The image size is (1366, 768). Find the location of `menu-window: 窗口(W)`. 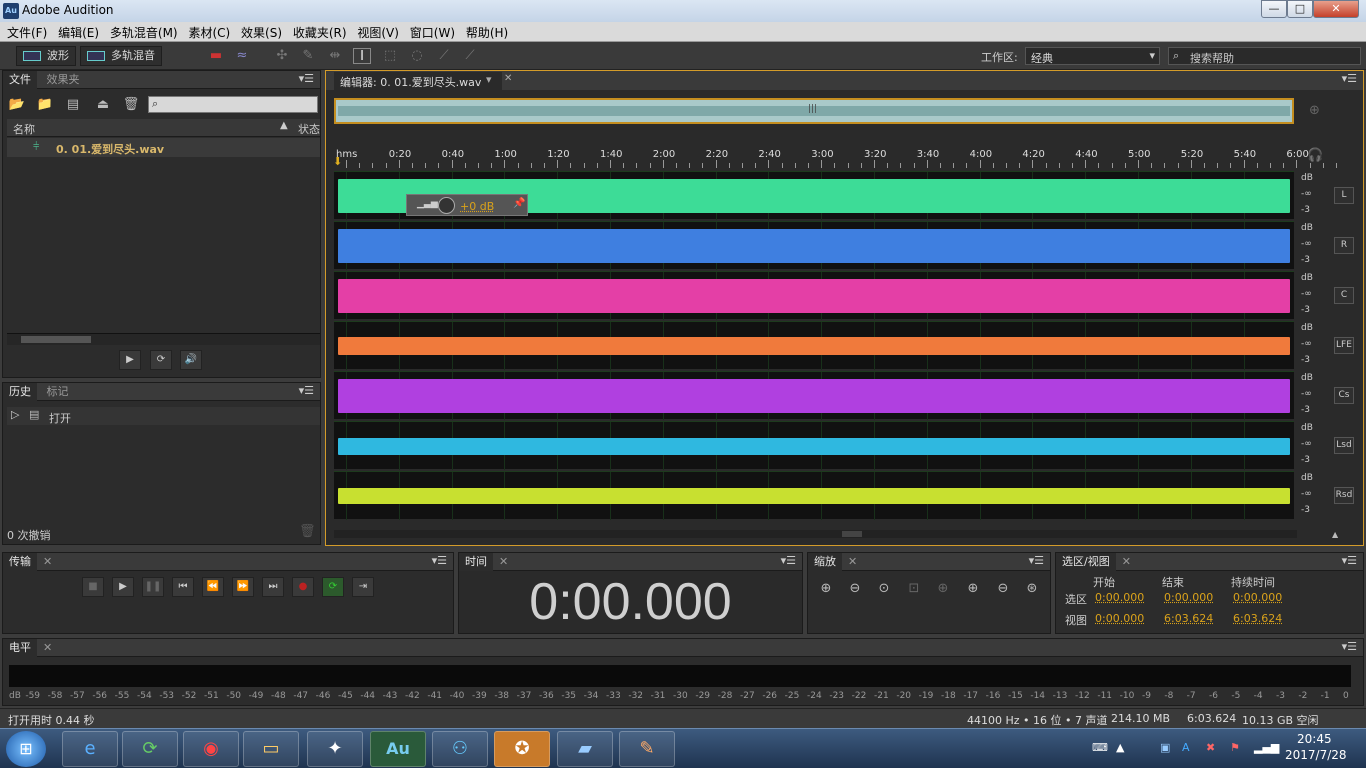

menu-window: 窗口(W) is located at coordinates (429, 31).